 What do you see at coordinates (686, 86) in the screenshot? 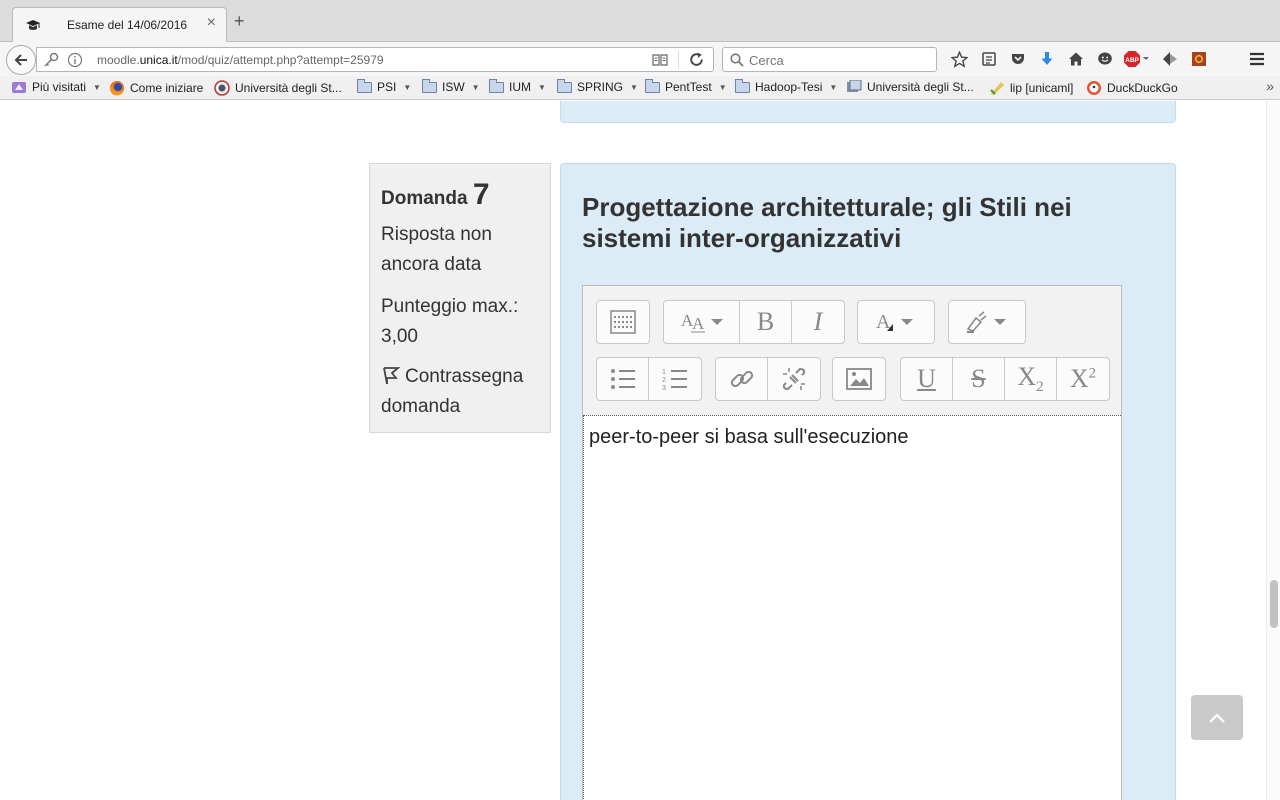
I see `bookmark-folder-penttest: PentTest ▼` at bounding box center [686, 86].